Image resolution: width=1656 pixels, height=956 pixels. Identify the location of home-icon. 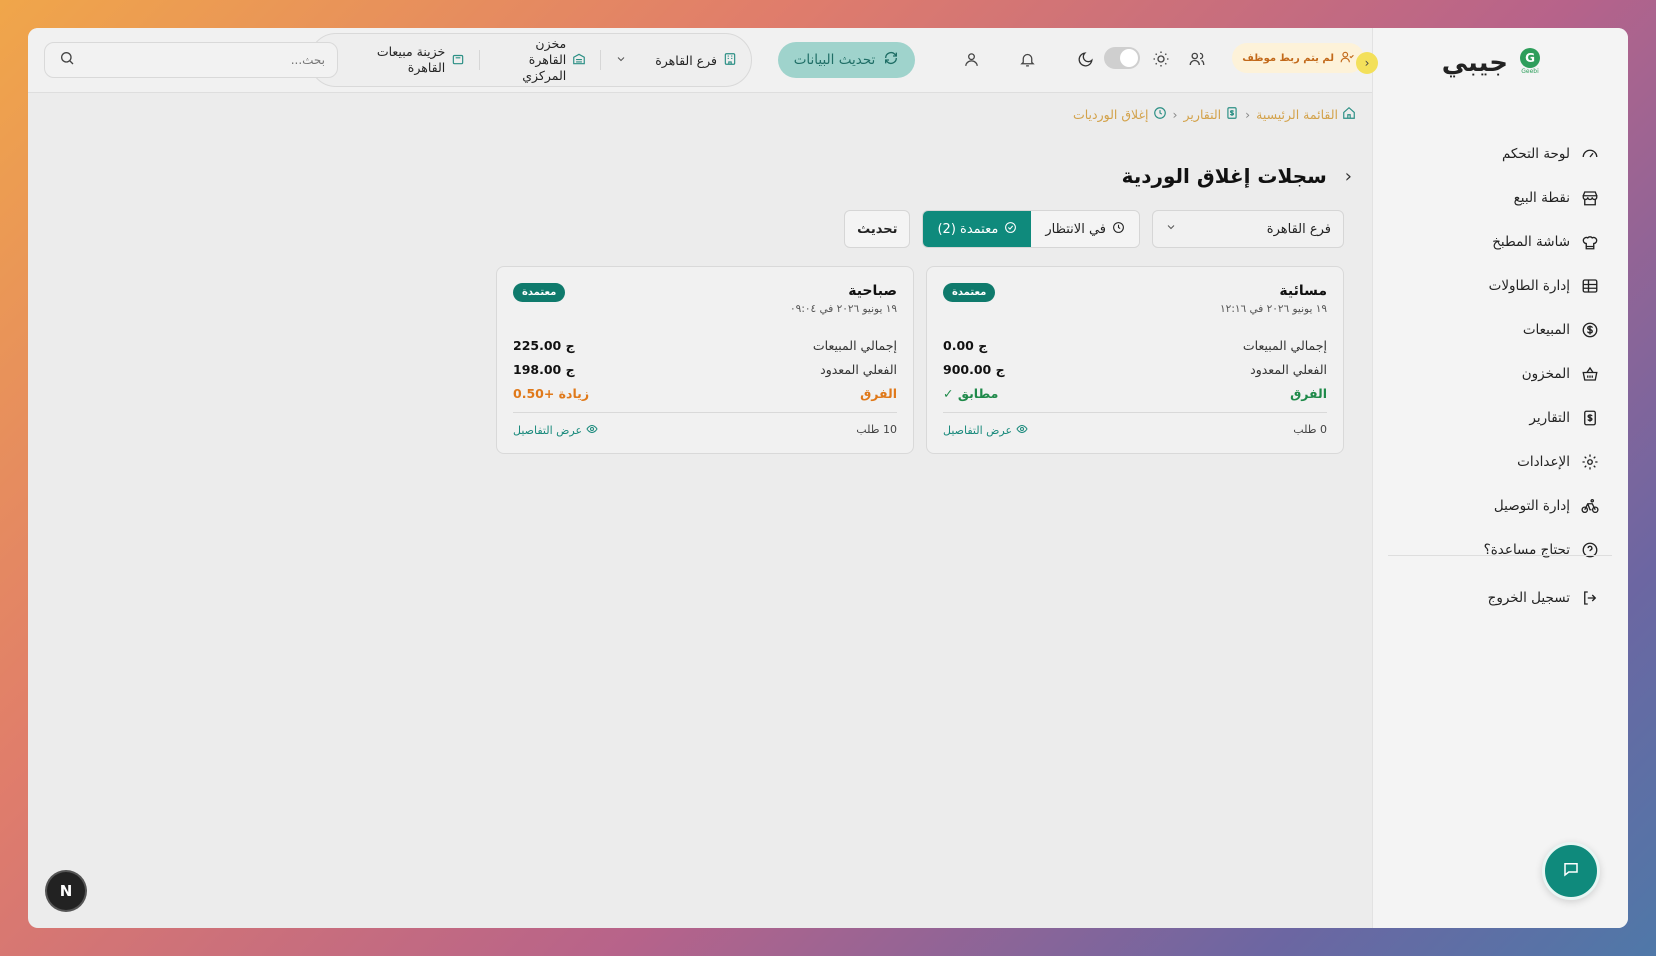
(1349, 114).